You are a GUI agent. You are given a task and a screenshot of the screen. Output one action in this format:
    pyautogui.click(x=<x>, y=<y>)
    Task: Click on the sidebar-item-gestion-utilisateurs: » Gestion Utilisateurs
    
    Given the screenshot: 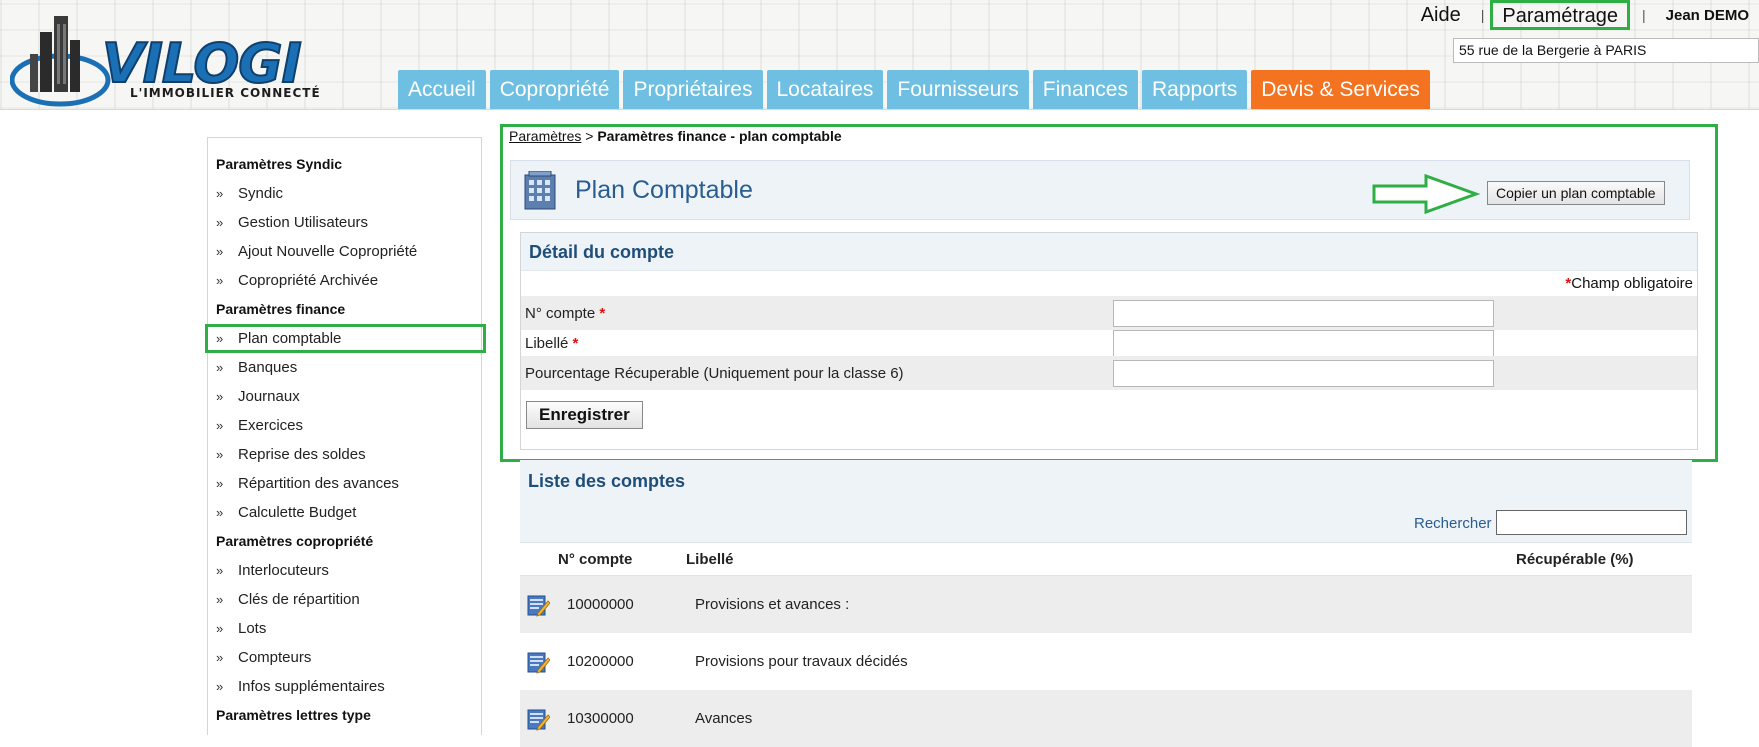 What is the action you would take?
    pyautogui.click(x=344, y=222)
    